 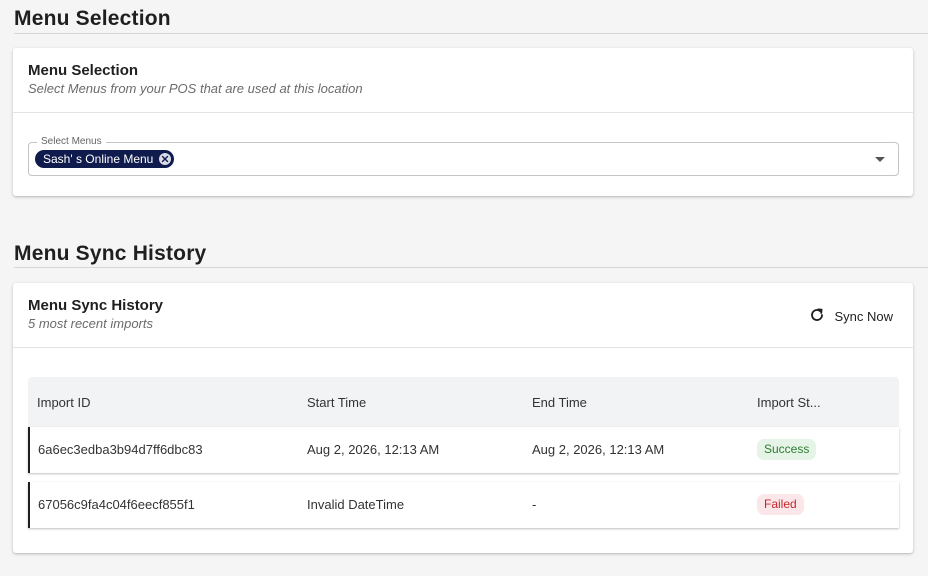 I want to click on menu-chip: Sash' s Online Menu, so click(x=105, y=159).